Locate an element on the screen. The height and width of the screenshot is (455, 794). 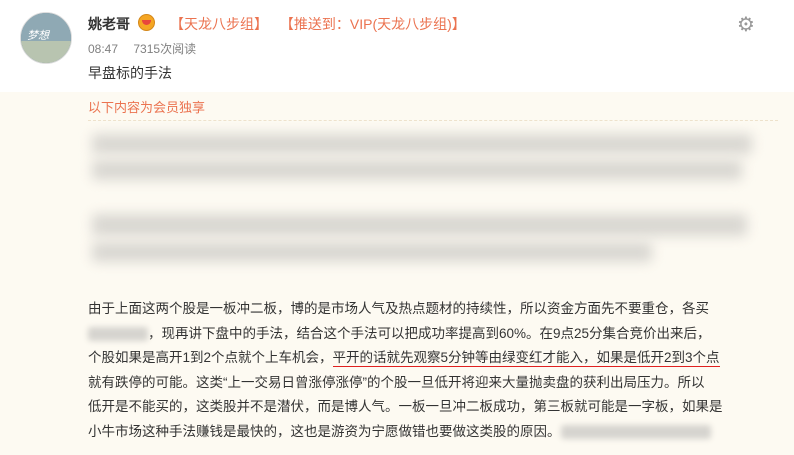
view-count: 7315次阅读 is located at coordinates (165, 49).